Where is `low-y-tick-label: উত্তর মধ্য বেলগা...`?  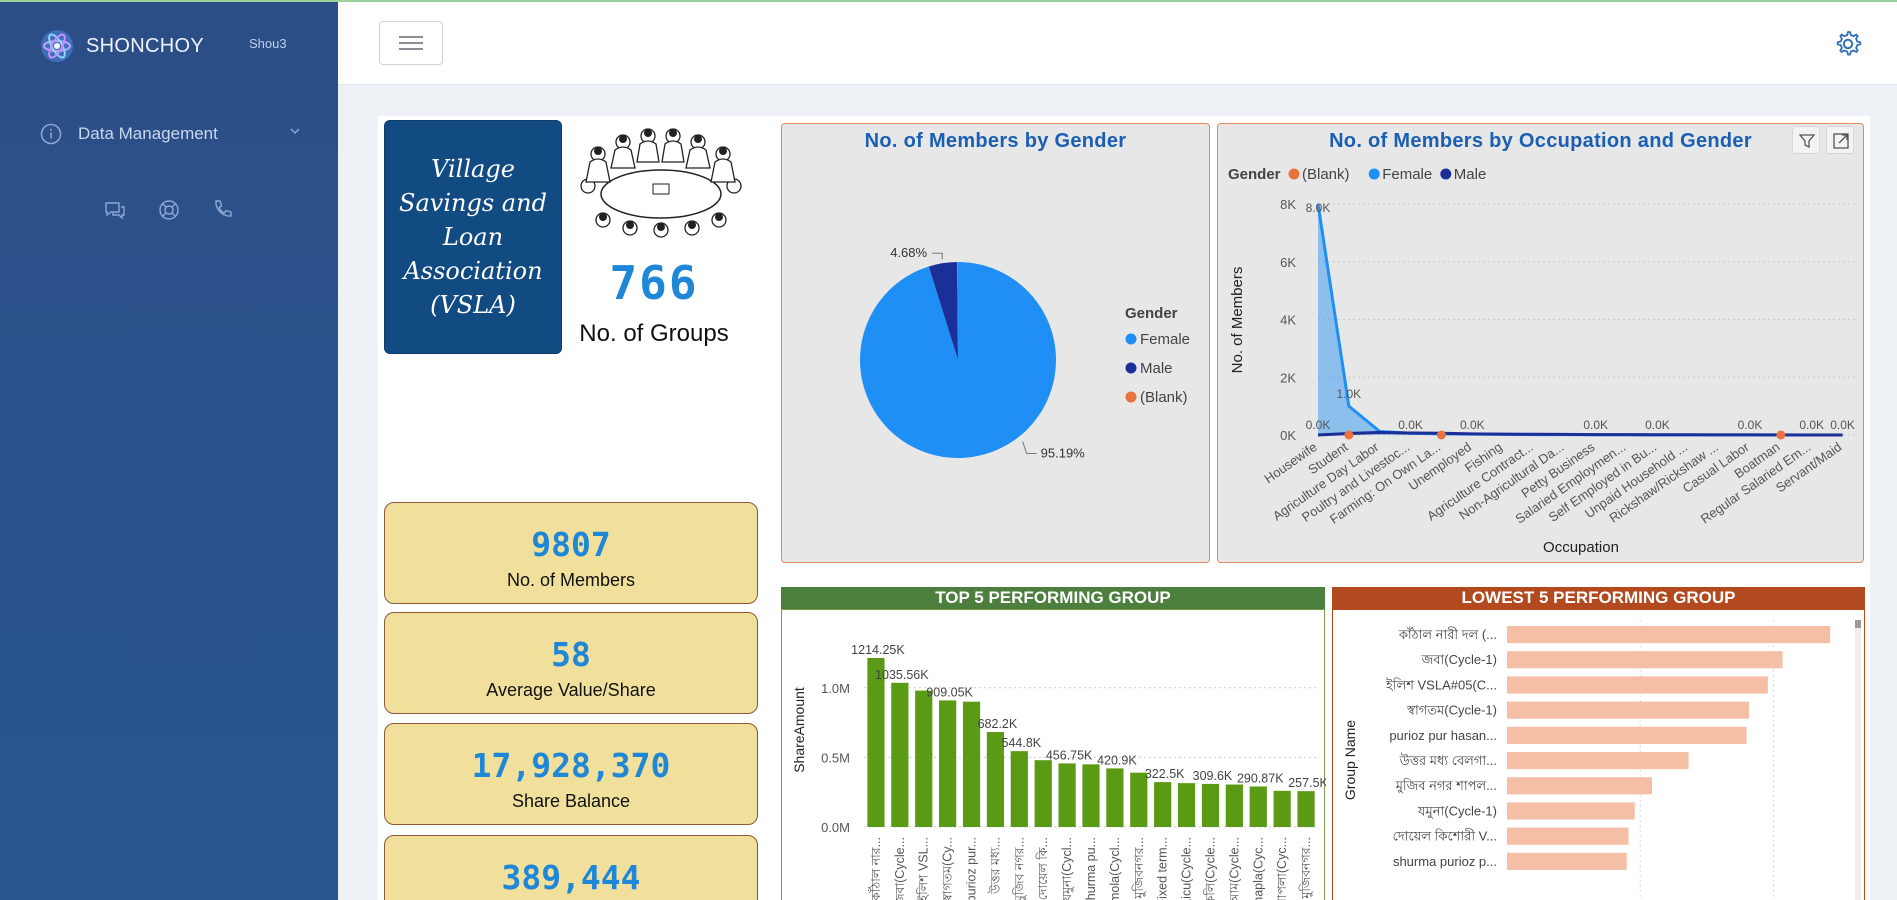
low-y-tick-label: উত্তর মধ্য বেলগা... is located at coordinates (1448, 760).